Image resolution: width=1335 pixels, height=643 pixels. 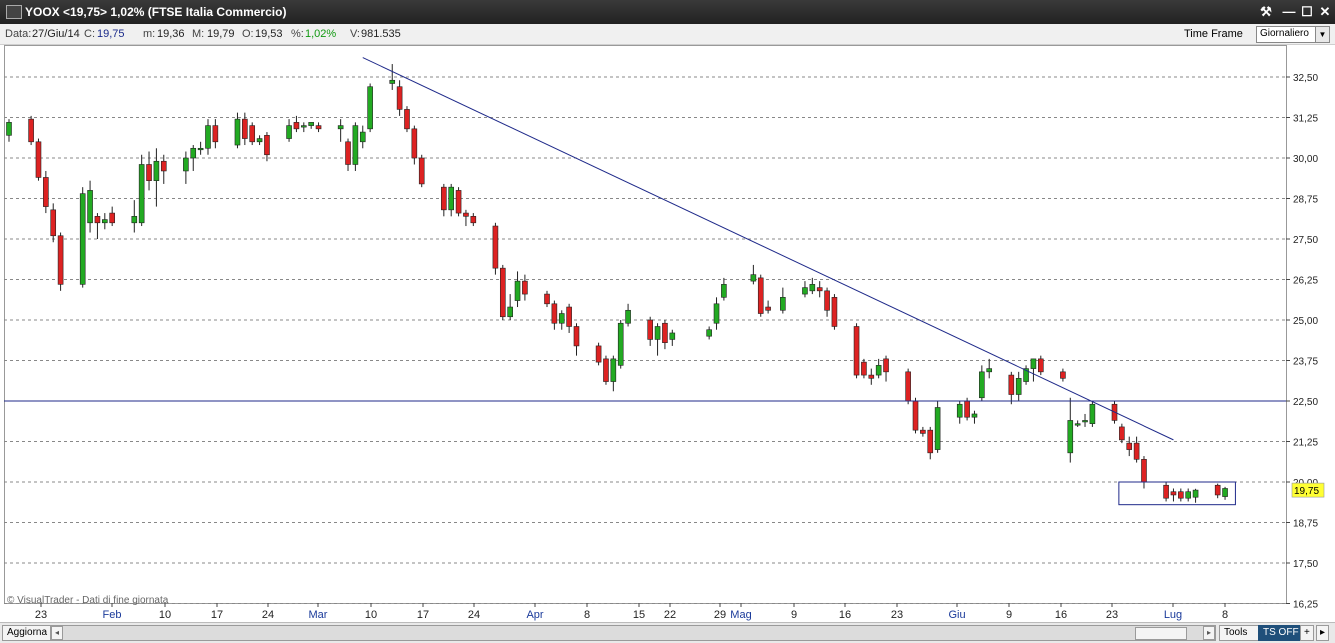 What do you see at coordinates (1305, 159) in the screenshot?
I see `y-tick-label: 30,00` at bounding box center [1305, 159].